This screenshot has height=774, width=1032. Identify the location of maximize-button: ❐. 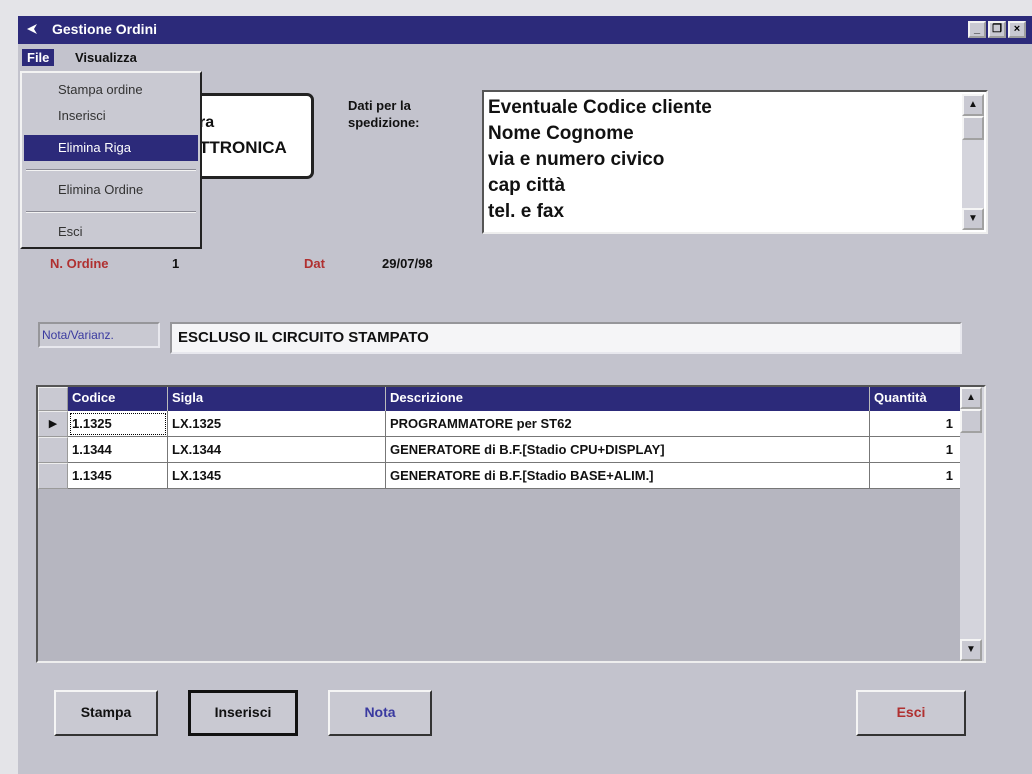
(997, 29).